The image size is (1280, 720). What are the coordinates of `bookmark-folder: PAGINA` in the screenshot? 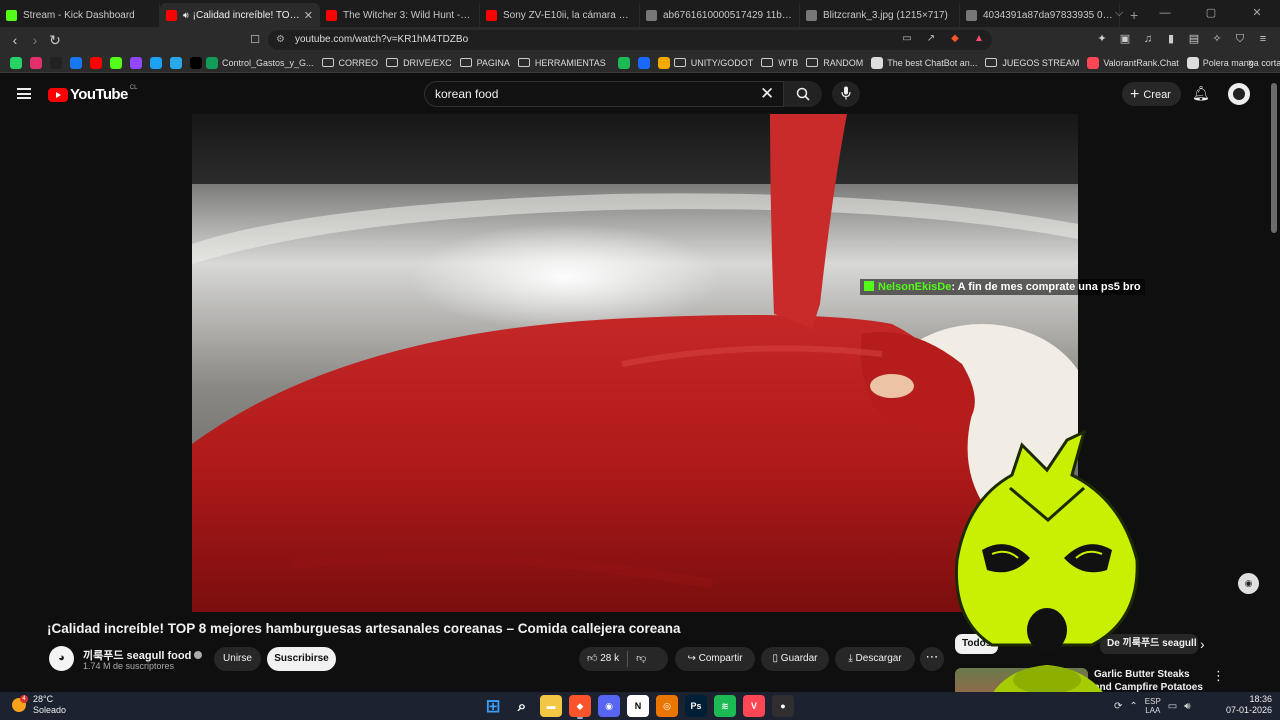 It's located at (484, 63).